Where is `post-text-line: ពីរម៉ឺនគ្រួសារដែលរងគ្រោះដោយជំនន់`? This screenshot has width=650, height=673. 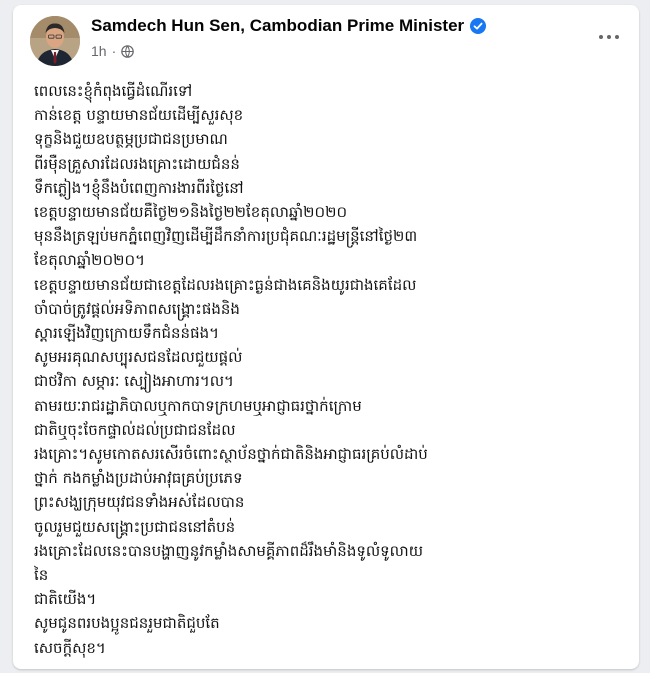 post-text-line: ពីរម៉ឺនគ្រួសារដែលរងគ្រោះដោយជំនន់ is located at coordinates (137, 163).